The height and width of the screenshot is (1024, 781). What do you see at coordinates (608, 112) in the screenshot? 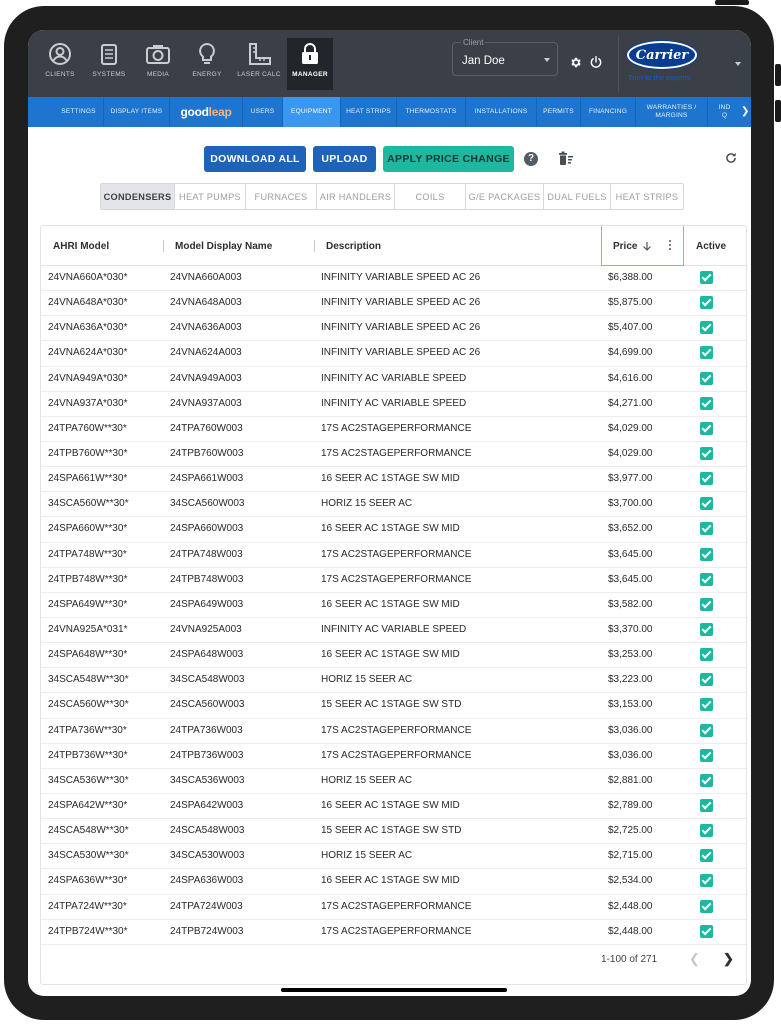
I see `subnav-financing: FINANCING` at bounding box center [608, 112].